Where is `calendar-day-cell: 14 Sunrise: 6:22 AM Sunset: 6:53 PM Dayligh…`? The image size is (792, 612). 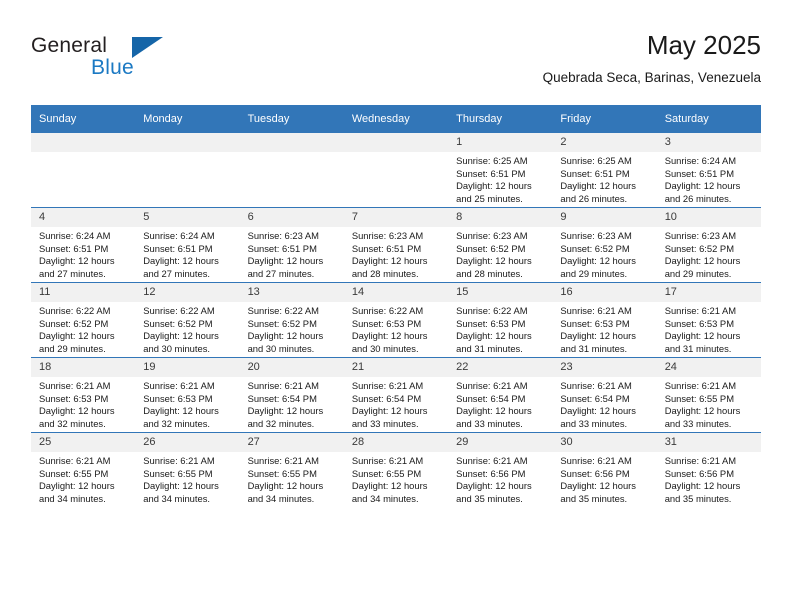 calendar-day-cell: 14 Sunrise: 6:22 AM Sunset: 6:53 PM Dayligh… is located at coordinates (396, 320).